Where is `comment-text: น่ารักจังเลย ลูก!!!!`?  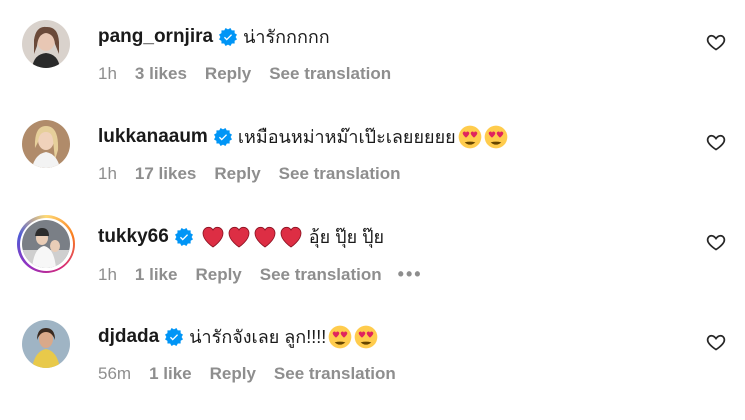 comment-text: น่ารักจังเลย ลูก!!!! is located at coordinates (258, 337).